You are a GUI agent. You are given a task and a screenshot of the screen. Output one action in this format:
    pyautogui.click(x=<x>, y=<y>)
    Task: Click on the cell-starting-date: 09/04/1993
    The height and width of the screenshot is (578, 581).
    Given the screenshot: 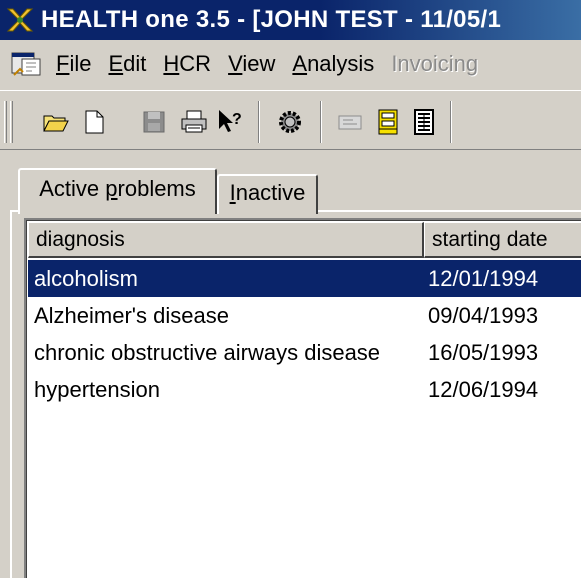 What is the action you would take?
    pyautogui.click(x=483, y=315)
    